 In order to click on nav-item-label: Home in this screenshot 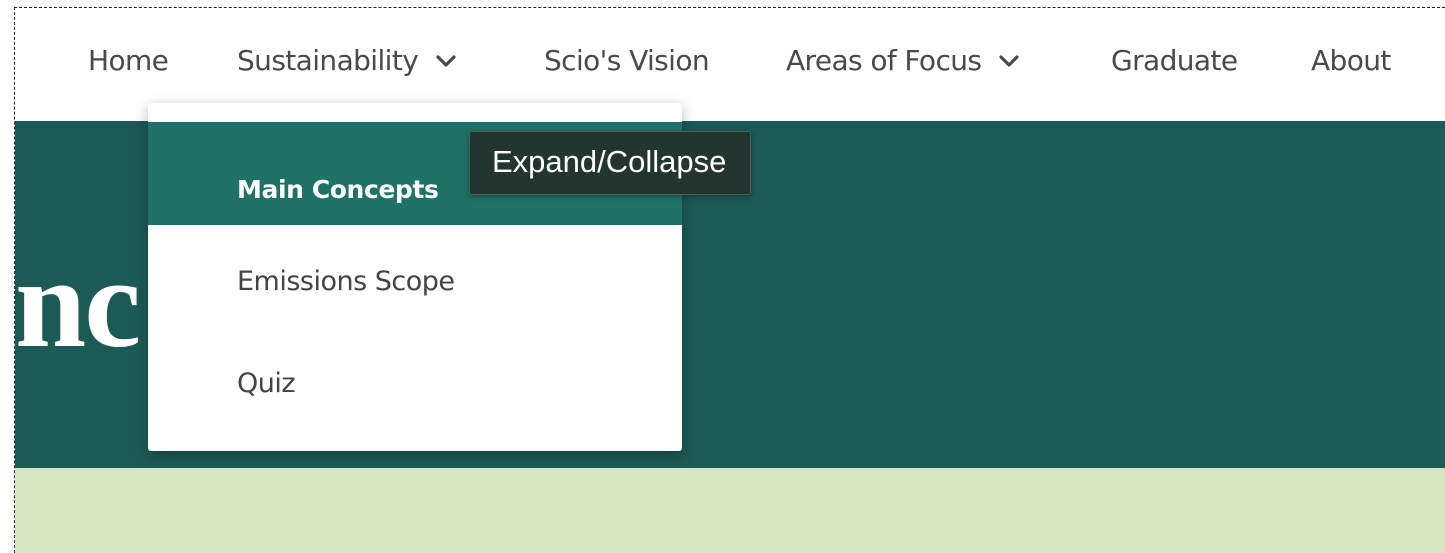, I will do `click(128, 60)`.